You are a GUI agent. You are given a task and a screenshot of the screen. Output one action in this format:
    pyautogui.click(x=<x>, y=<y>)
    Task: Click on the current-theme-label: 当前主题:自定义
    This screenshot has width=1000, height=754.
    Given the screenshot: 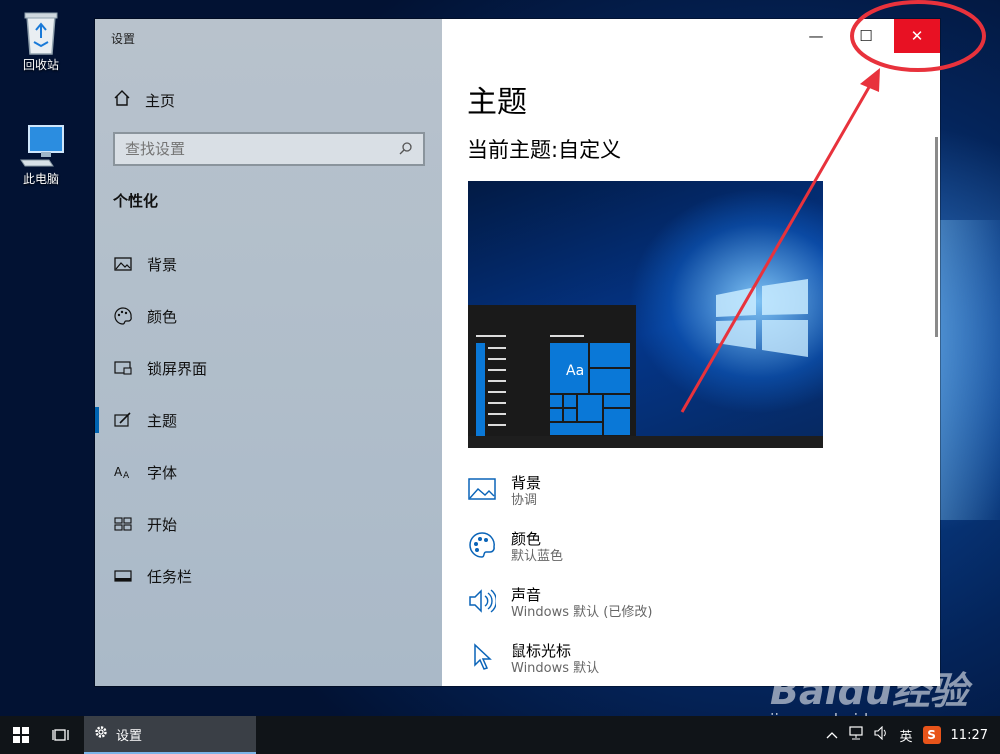 What is the action you would take?
    pyautogui.click(x=544, y=150)
    